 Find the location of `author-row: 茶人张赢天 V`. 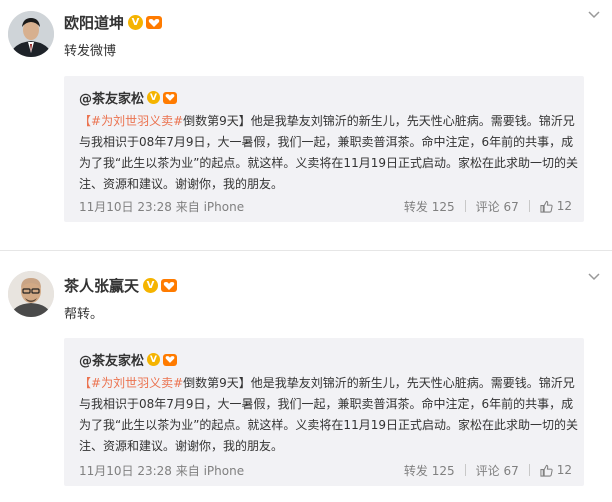

author-row: 茶人张赢天 V is located at coordinates (121, 285).